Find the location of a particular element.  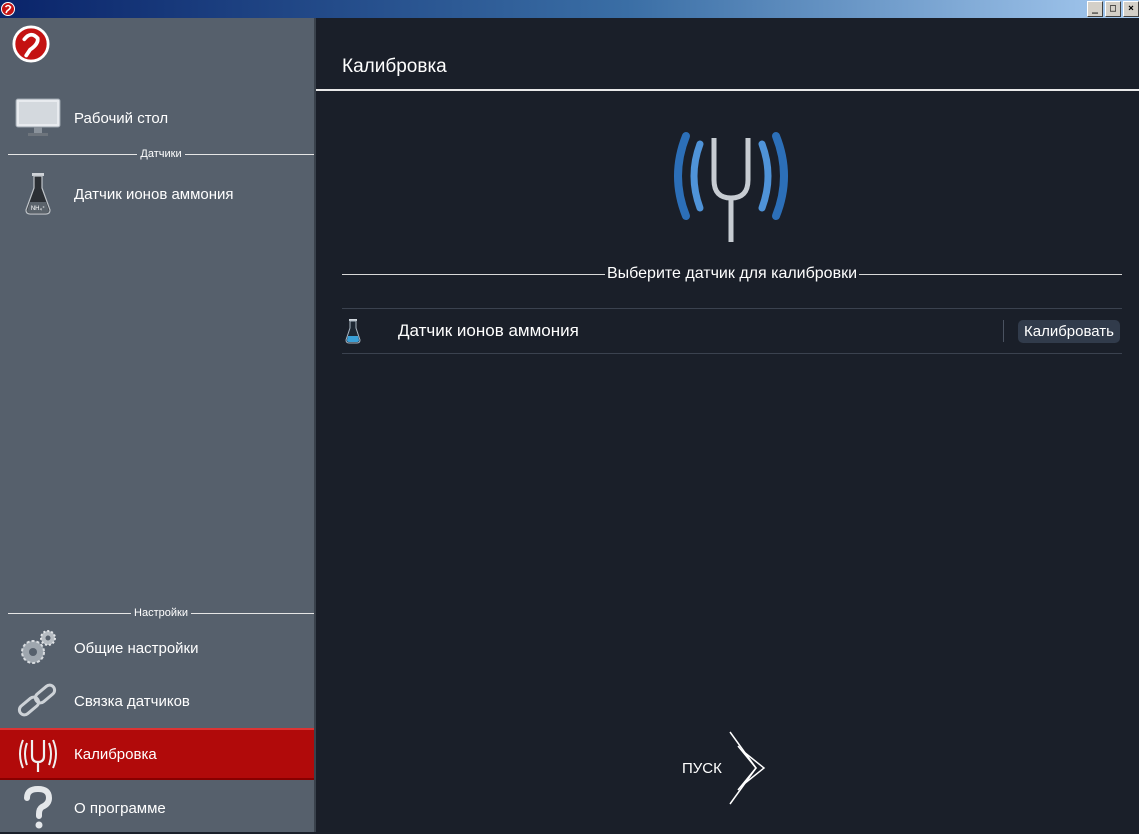

maximize-button: □ is located at coordinates (1113, 9).